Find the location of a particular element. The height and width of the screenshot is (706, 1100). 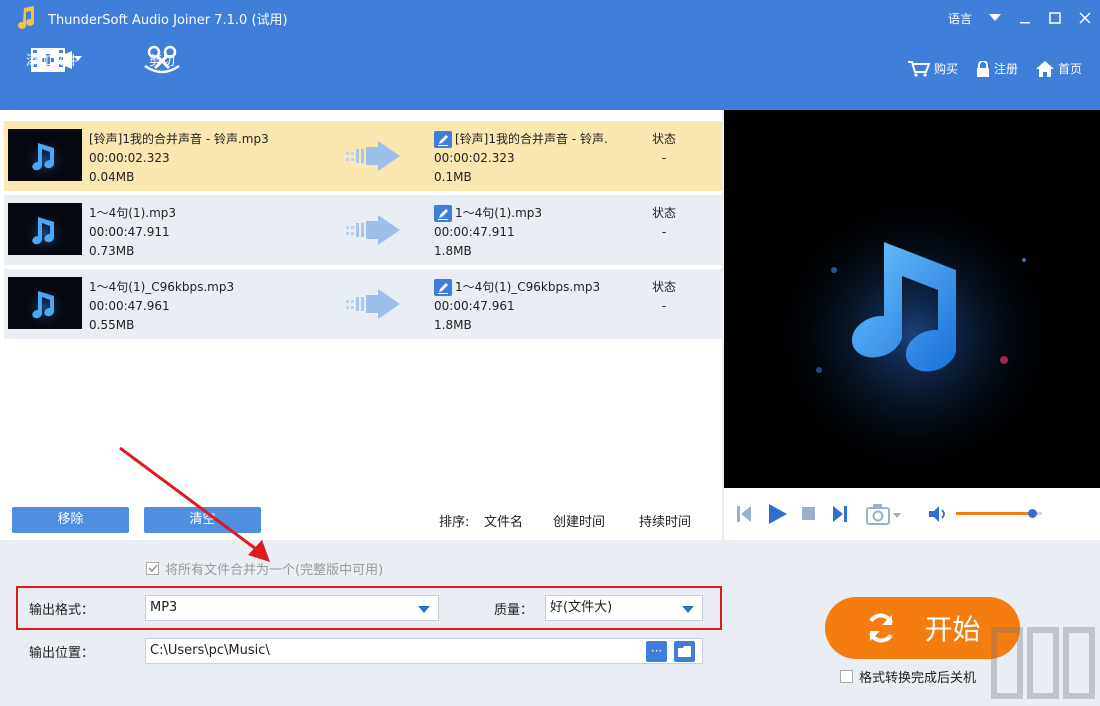

source-name: [铃声]1我的合并声音 - 铃声.mp3 is located at coordinates (179, 139).